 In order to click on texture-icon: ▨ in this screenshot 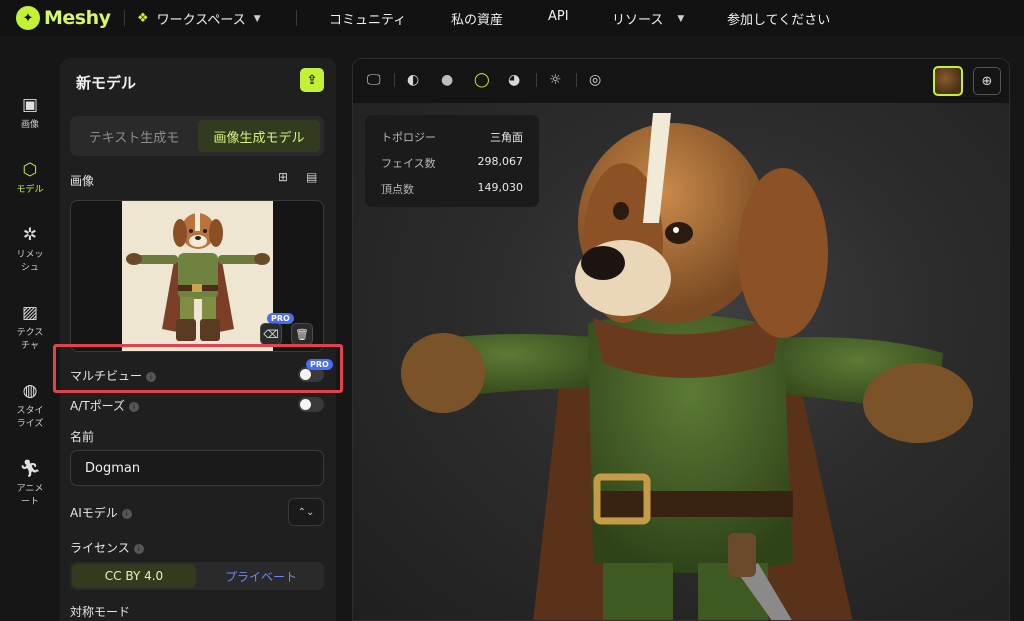, I will do `click(30, 313)`.